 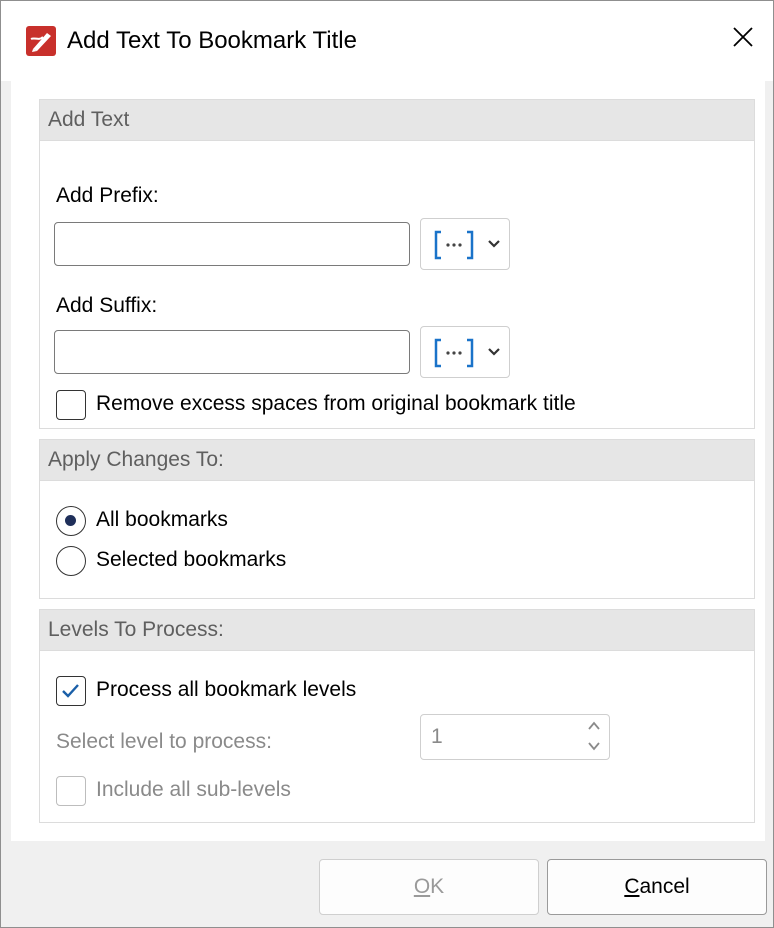 I want to click on remove-spaces-checkbox, so click(x=71, y=405).